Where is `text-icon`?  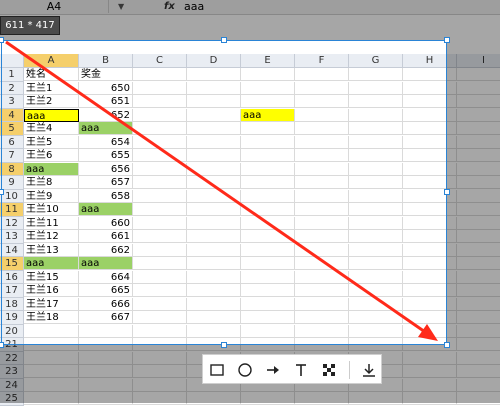 text-icon is located at coordinates (301, 370).